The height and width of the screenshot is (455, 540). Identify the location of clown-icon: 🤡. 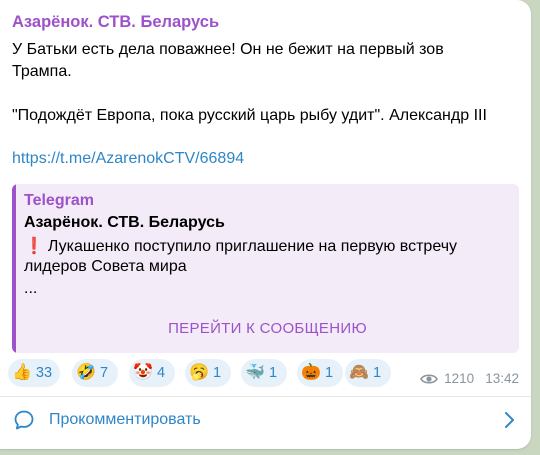
(143, 372).